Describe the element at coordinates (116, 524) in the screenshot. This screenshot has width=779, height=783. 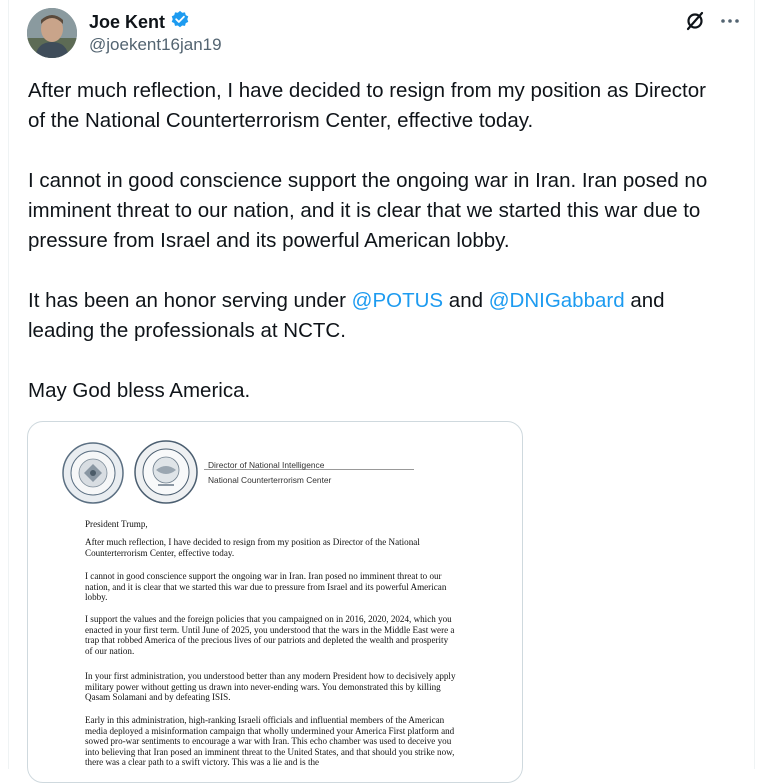
I see `letter-salutation: President Trump,` at that location.